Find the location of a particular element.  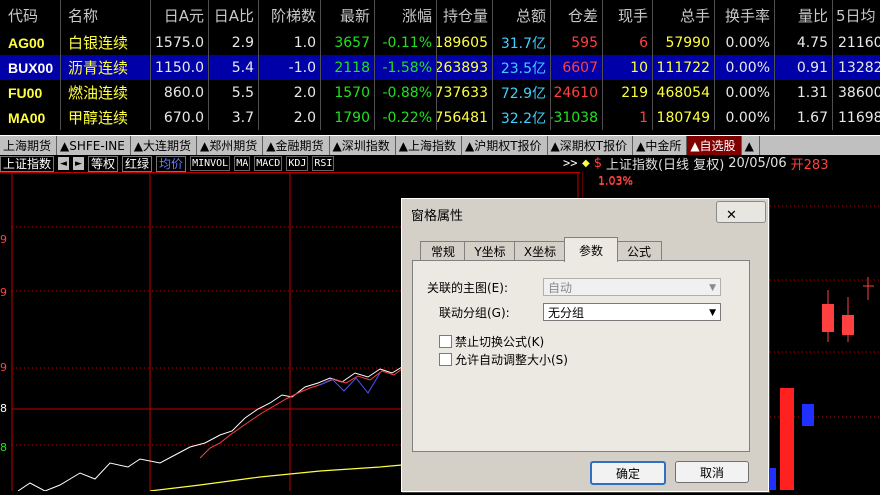

col-header-oi-diff: 仓差 is located at coordinates (576, 15).